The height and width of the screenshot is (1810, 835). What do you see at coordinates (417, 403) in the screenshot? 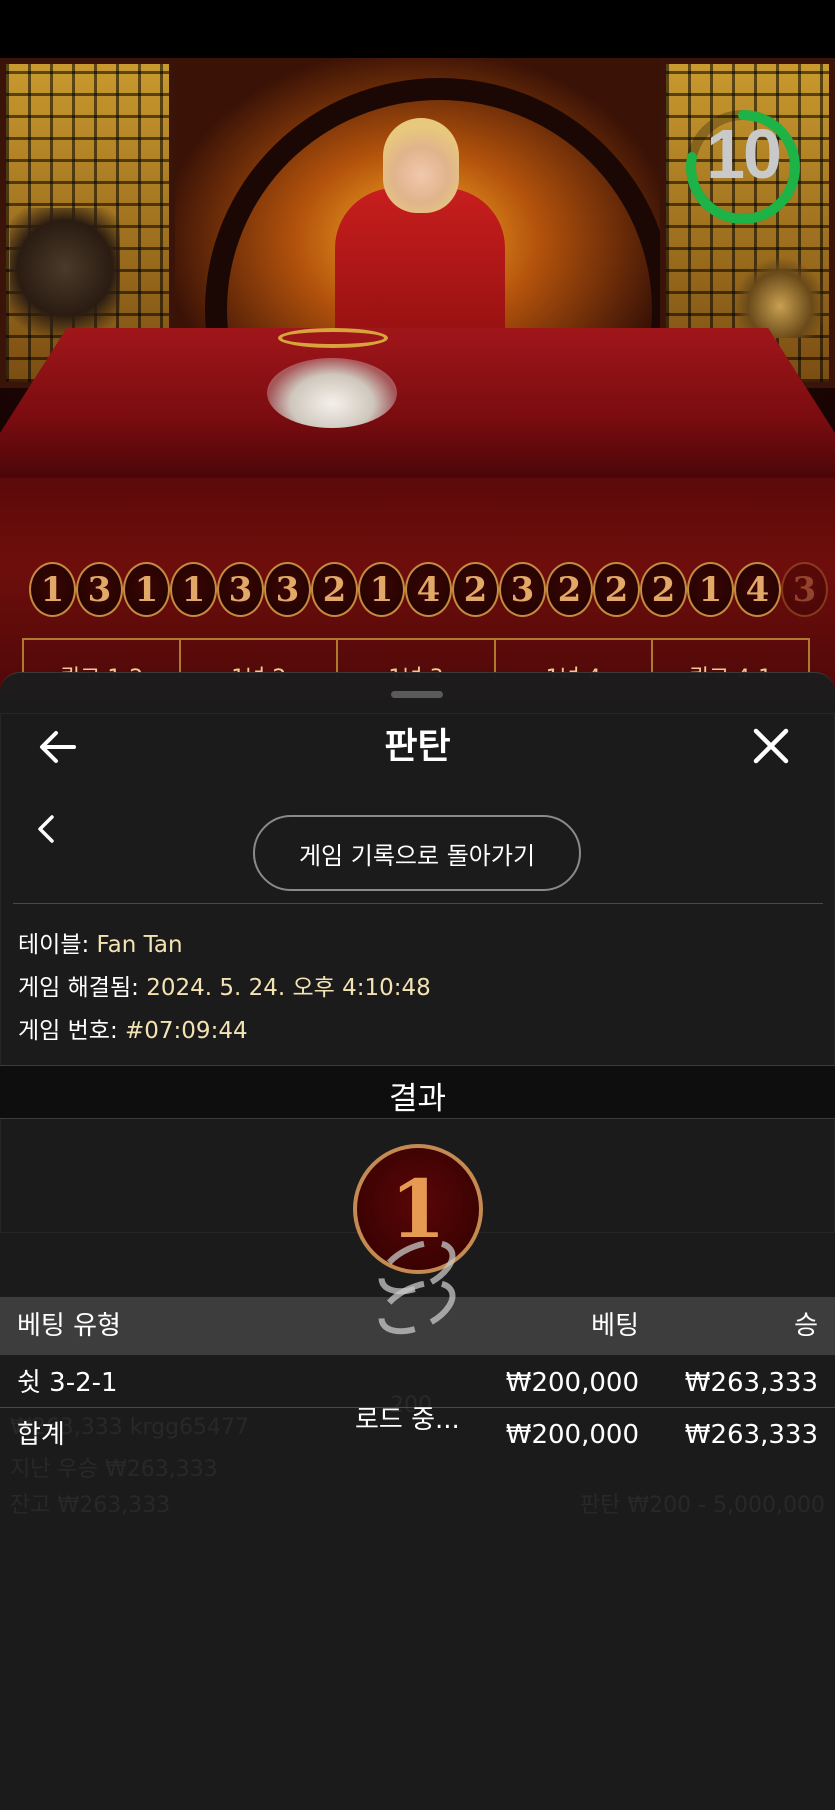
I see `game-table` at bounding box center [417, 403].